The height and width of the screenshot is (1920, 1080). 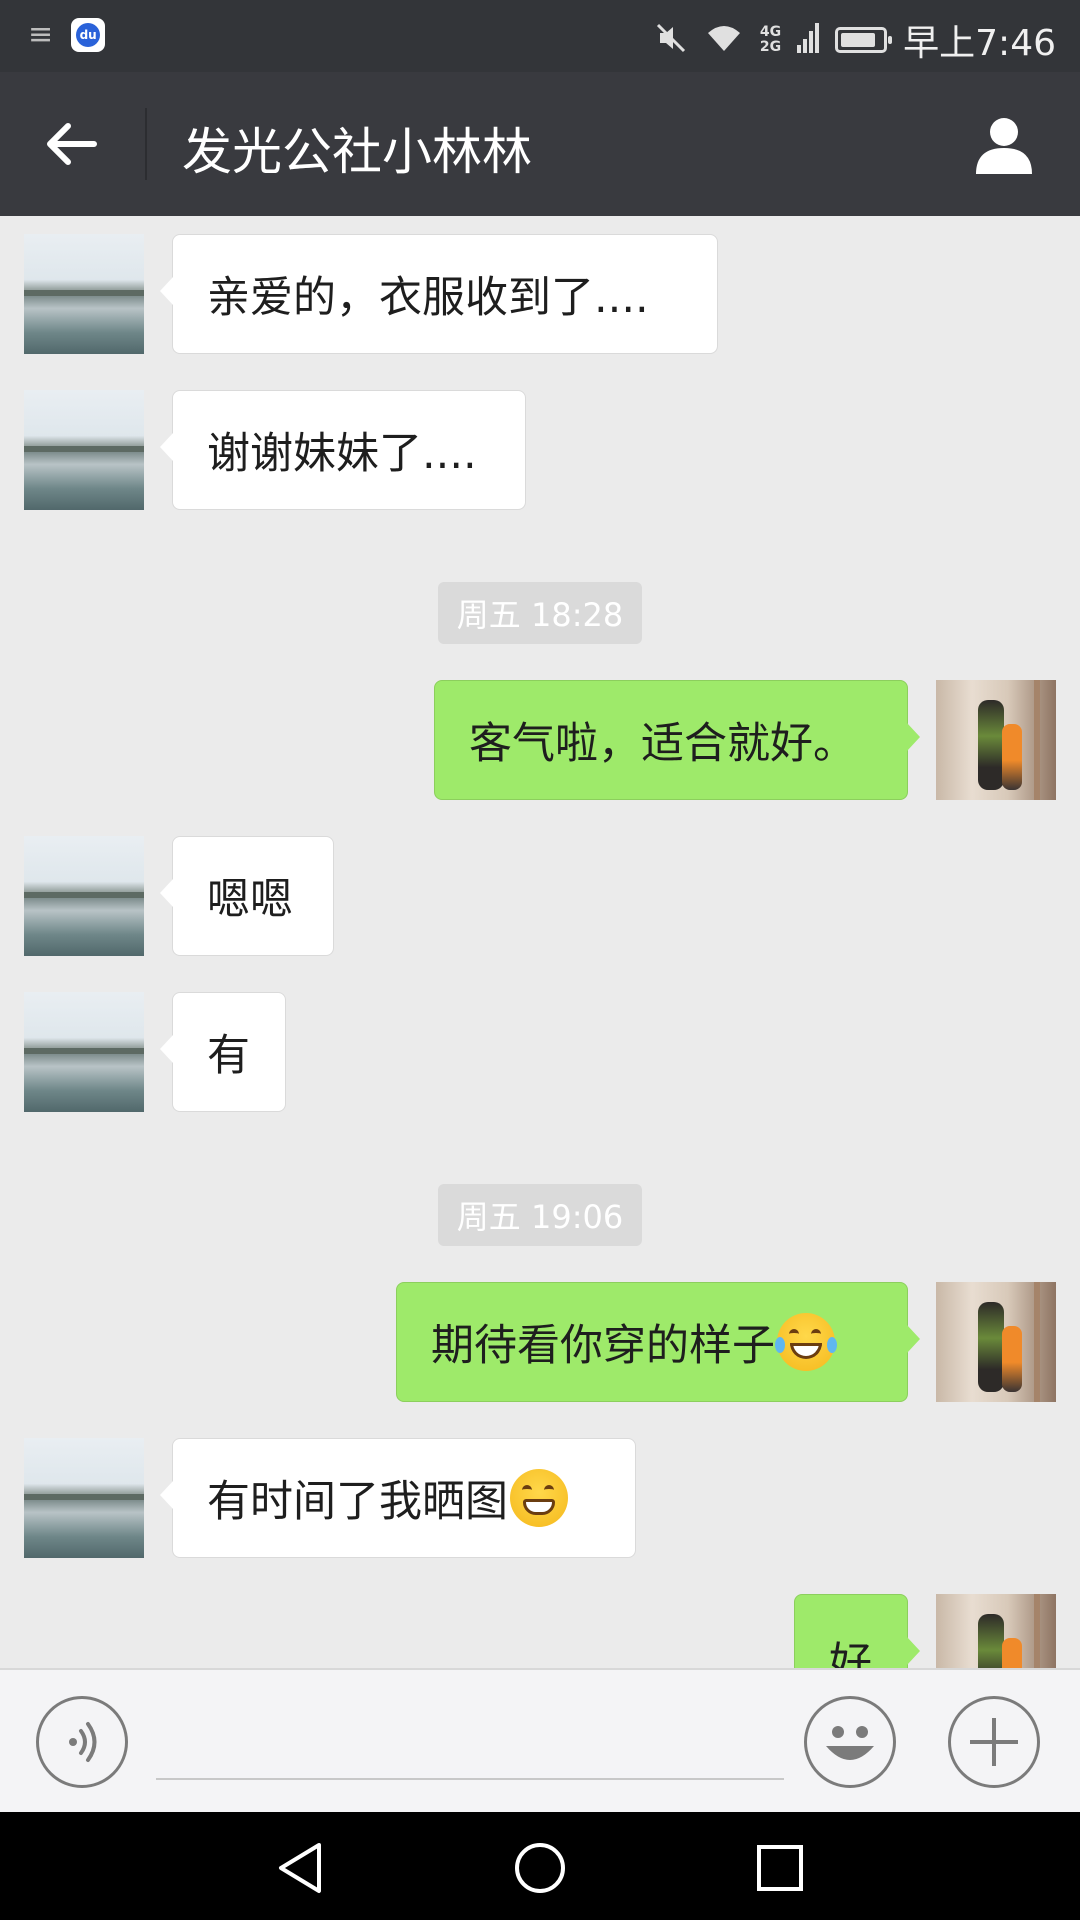 I want to click on back-triangle-icon, so click(x=300, y=1868).